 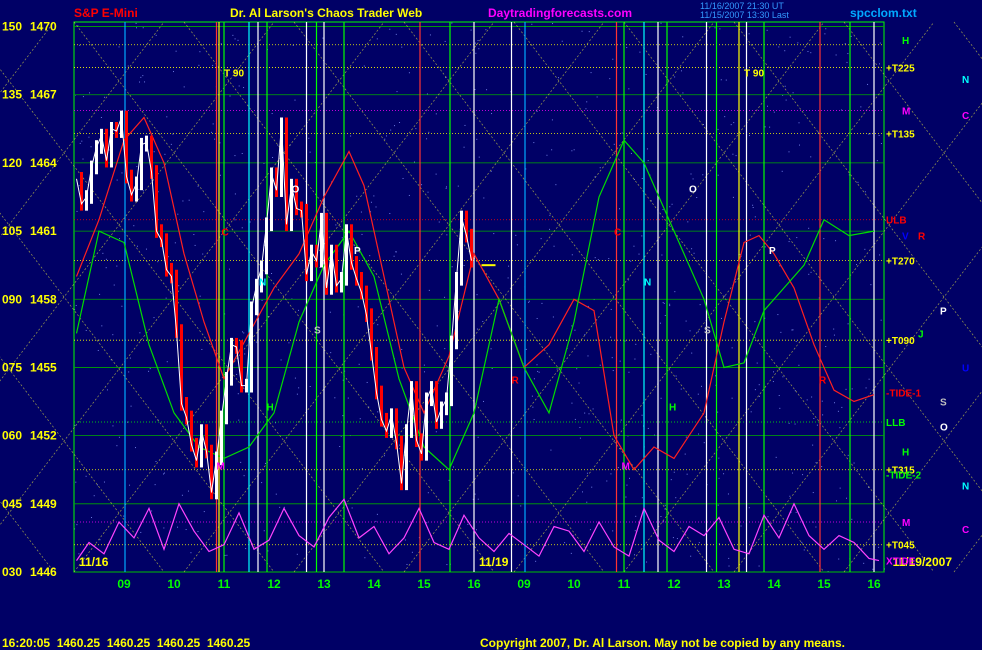 I want to click on y-tick-left: 120, so click(x=12, y=163).